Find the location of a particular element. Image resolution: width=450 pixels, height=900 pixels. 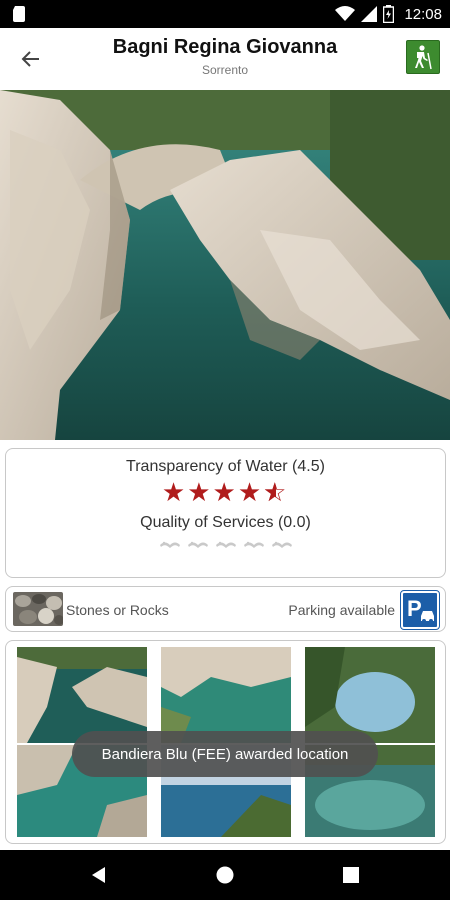

star-half-icon: ☆ ★ is located at coordinates (275, 493).